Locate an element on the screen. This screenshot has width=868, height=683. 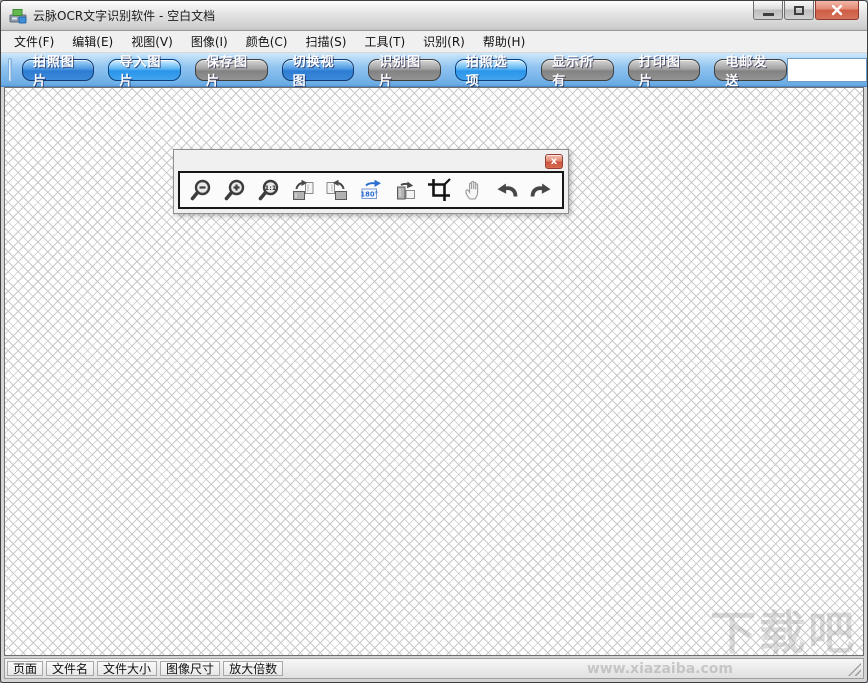
rotate-180-icon: 180° is located at coordinates (370, 189).